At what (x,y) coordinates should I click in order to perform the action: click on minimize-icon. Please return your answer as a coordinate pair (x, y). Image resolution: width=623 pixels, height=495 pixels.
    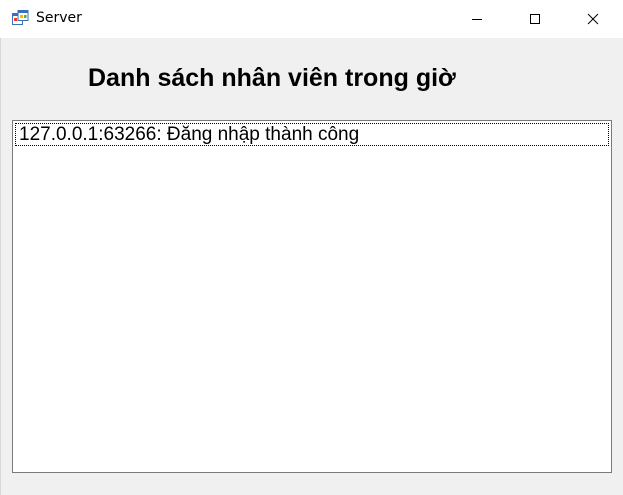
    Looking at the image, I should click on (477, 19).